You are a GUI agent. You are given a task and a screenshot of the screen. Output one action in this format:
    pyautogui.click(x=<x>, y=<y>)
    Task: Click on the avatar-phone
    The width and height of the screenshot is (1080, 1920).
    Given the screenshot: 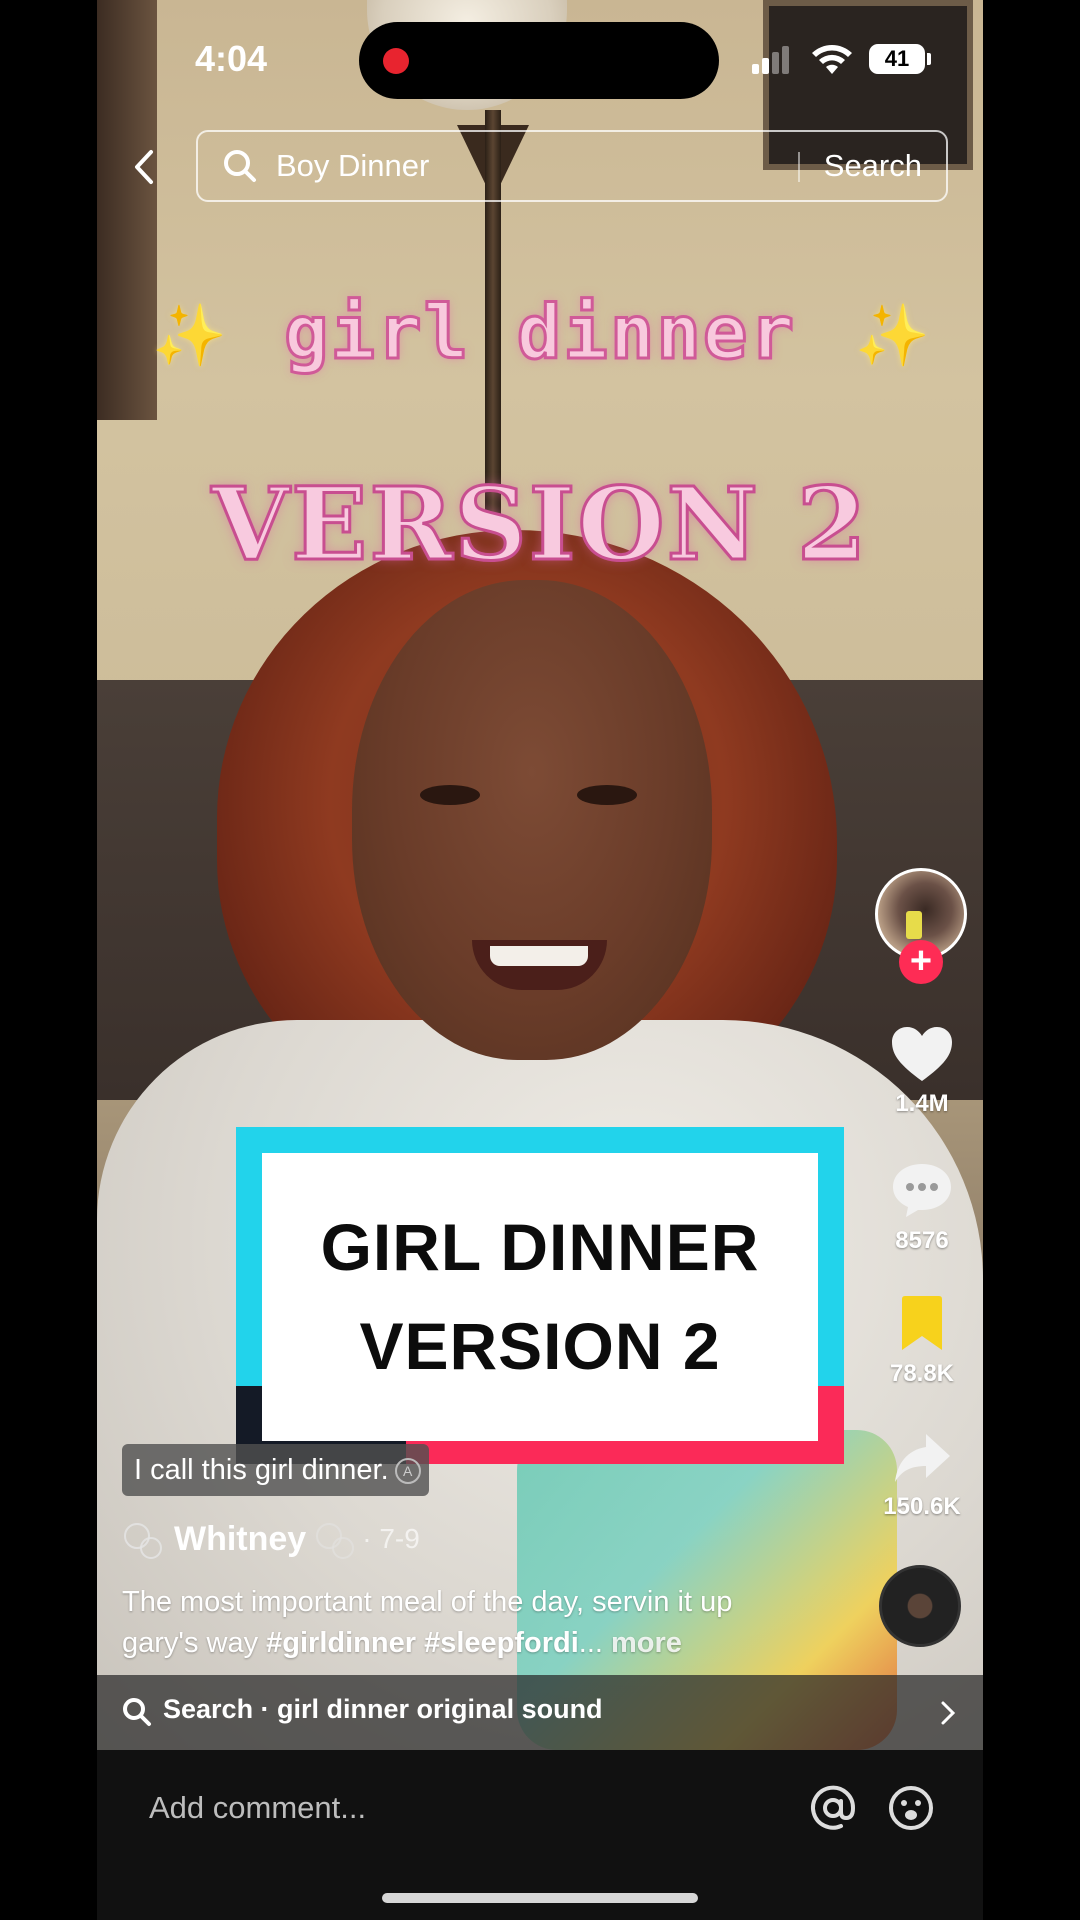 What is the action you would take?
    pyautogui.click(x=914, y=925)
    